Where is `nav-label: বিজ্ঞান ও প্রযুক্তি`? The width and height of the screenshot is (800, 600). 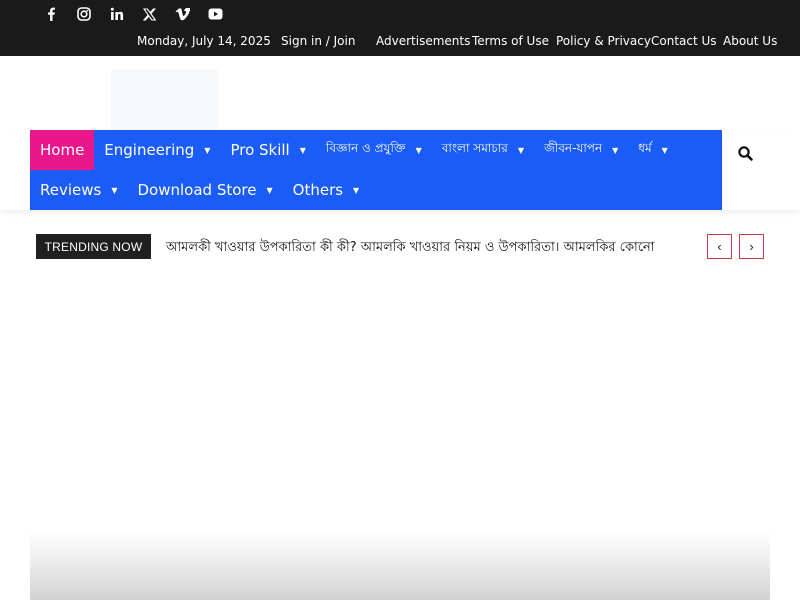 nav-label: বিজ্ঞান ও প্রযুক্তি is located at coordinates (365, 148).